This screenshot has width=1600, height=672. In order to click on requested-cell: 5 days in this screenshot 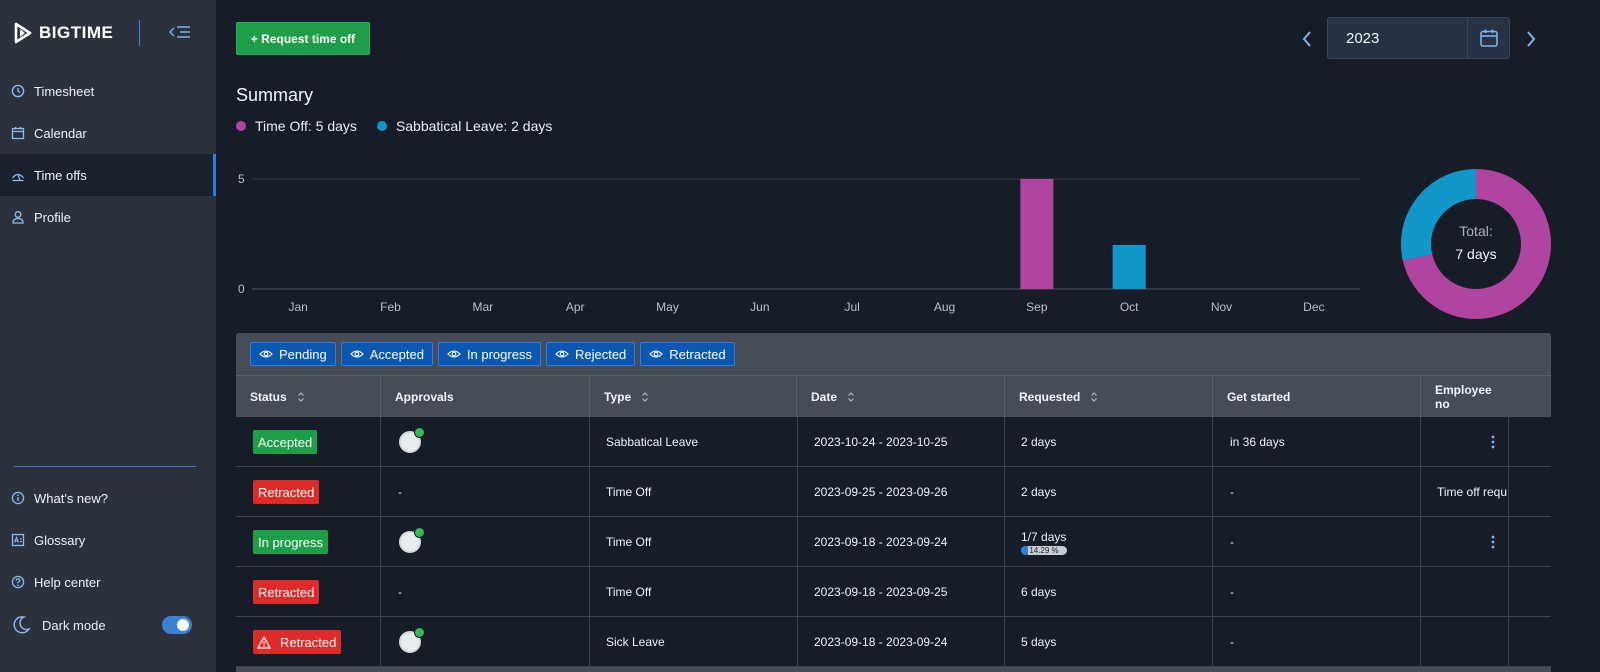, I will do `click(1109, 642)`.